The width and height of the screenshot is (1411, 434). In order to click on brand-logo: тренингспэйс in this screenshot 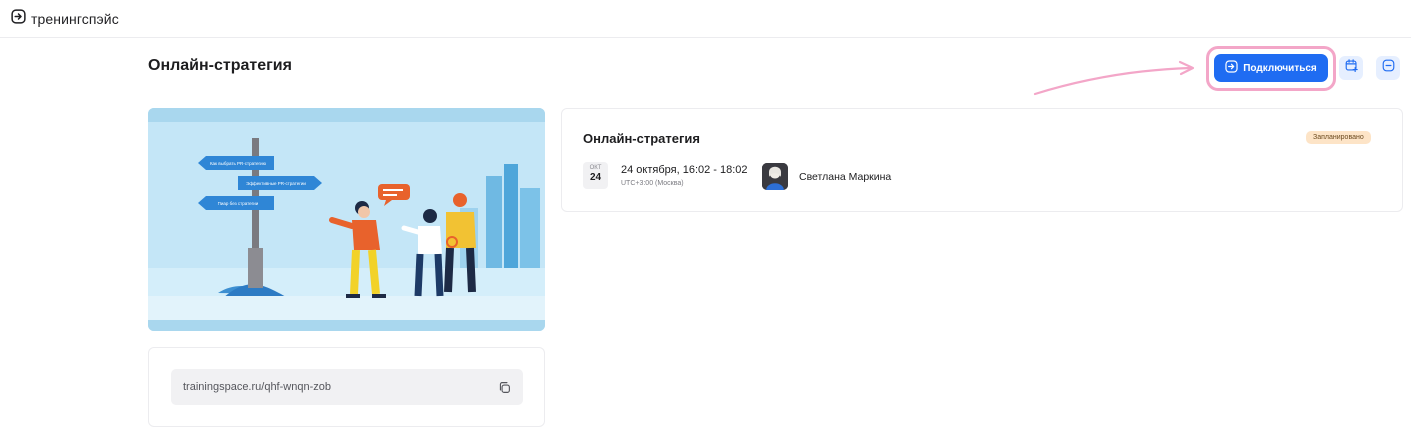, I will do `click(65, 19)`.